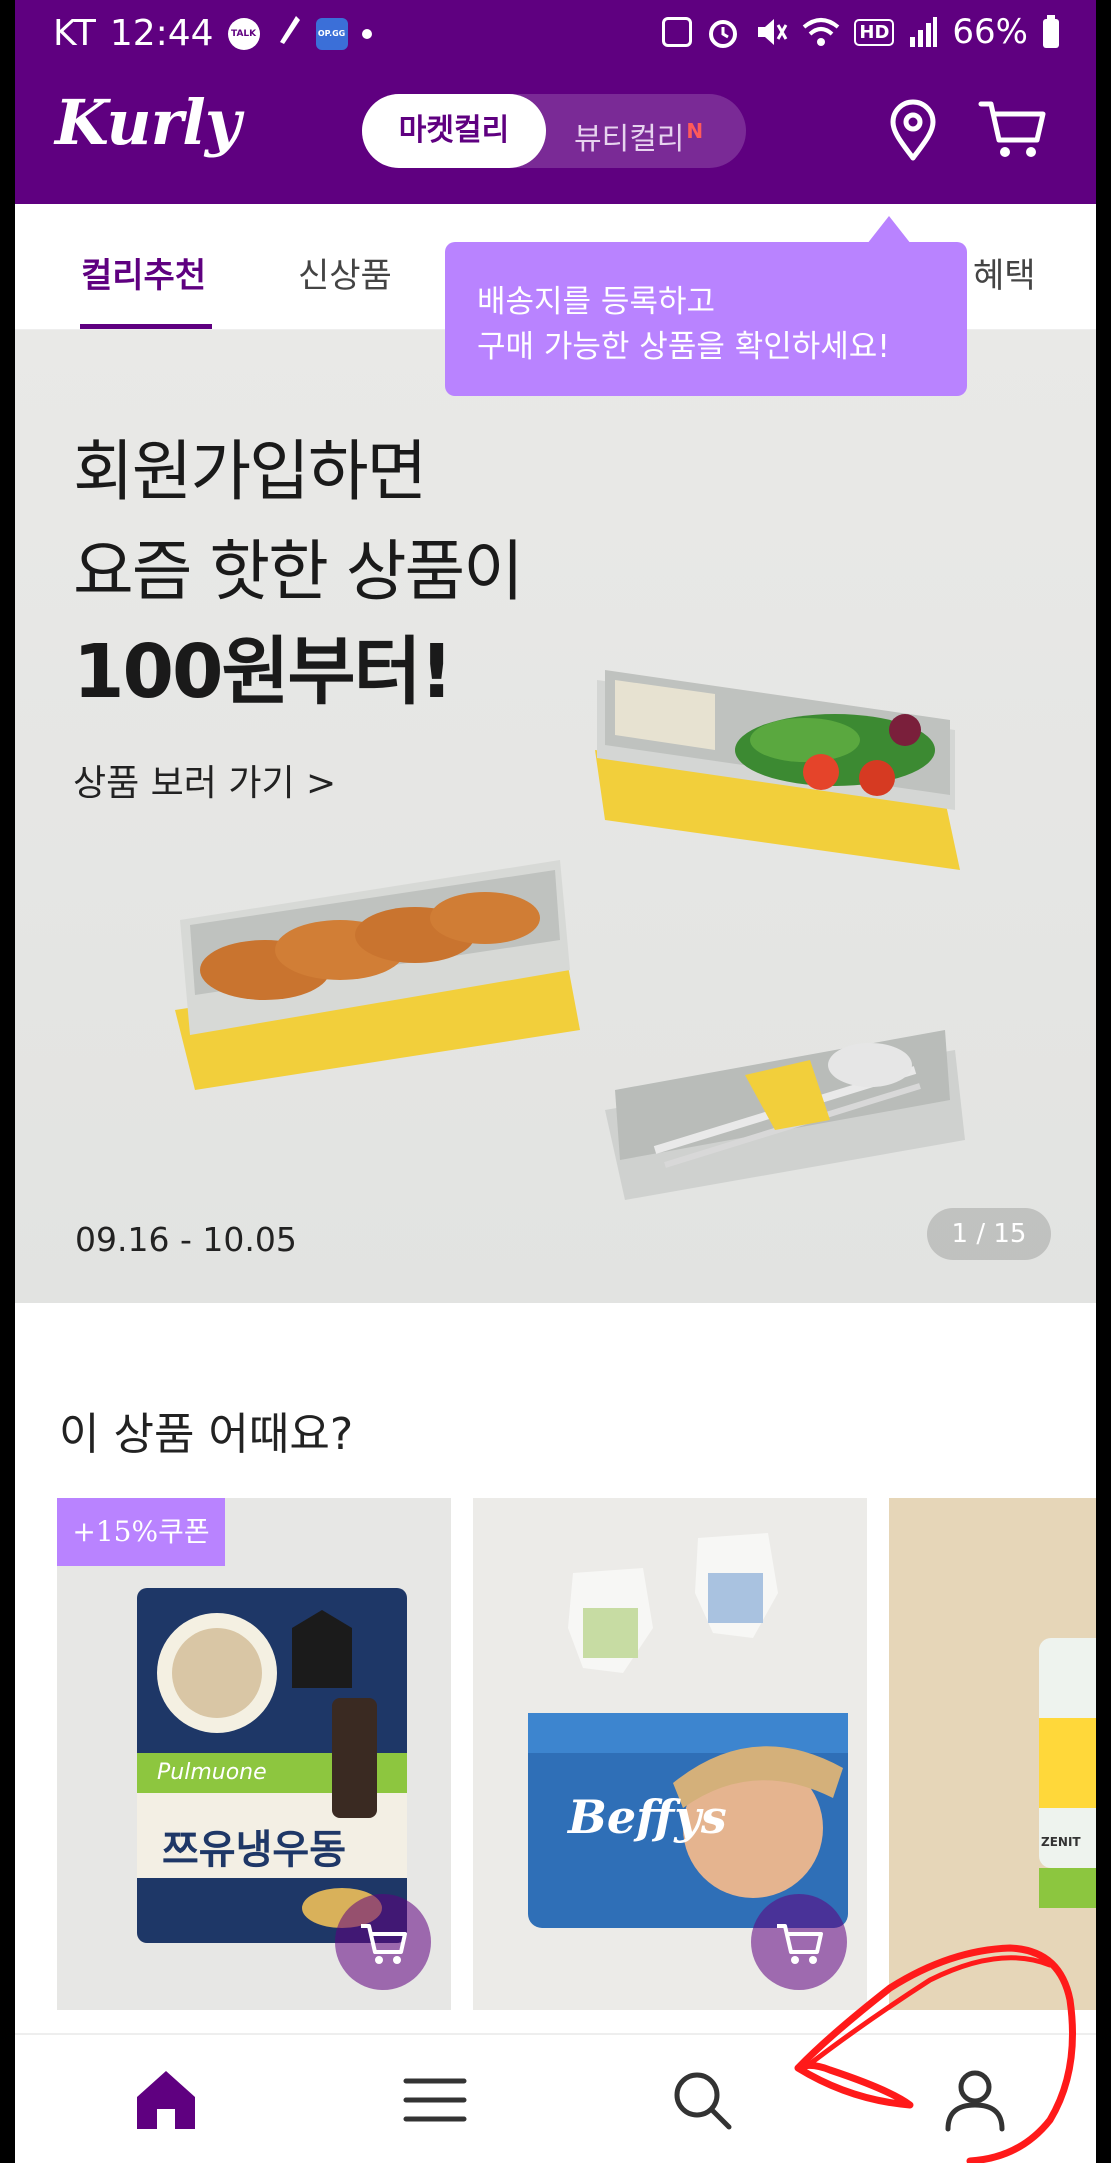 This screenshot has width=1111, height=2163. I want to click on beffys-text: Beffys, so click(646, 1817).